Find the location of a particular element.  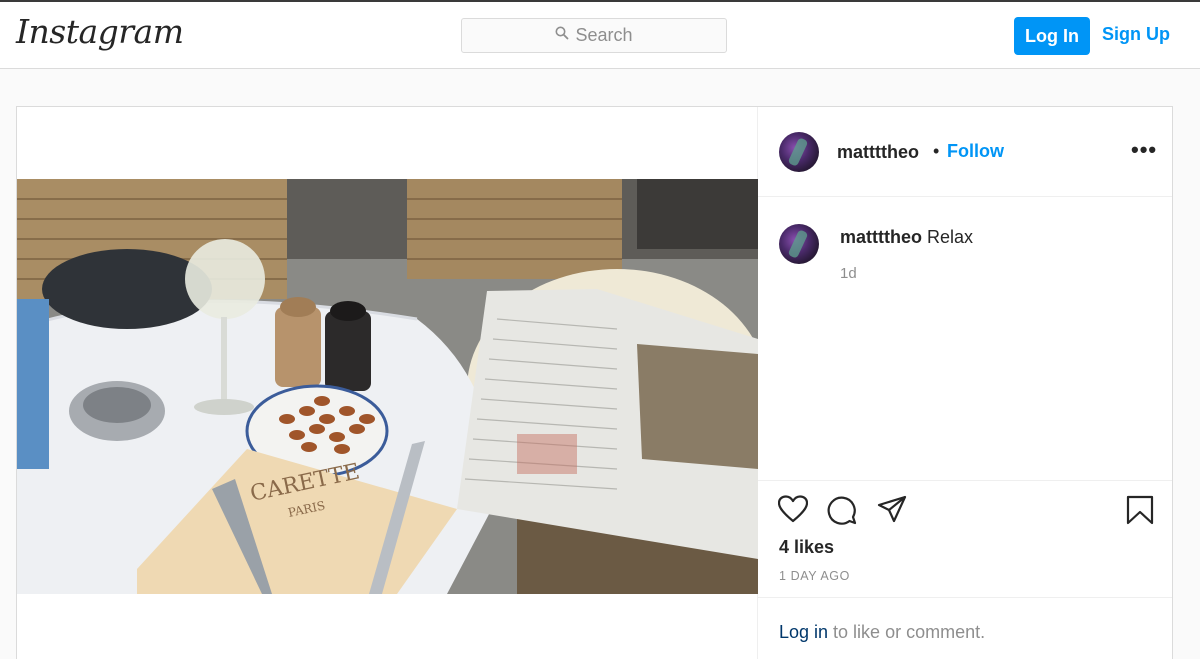

caption-text: Relax is located at coordinates (950, 237).